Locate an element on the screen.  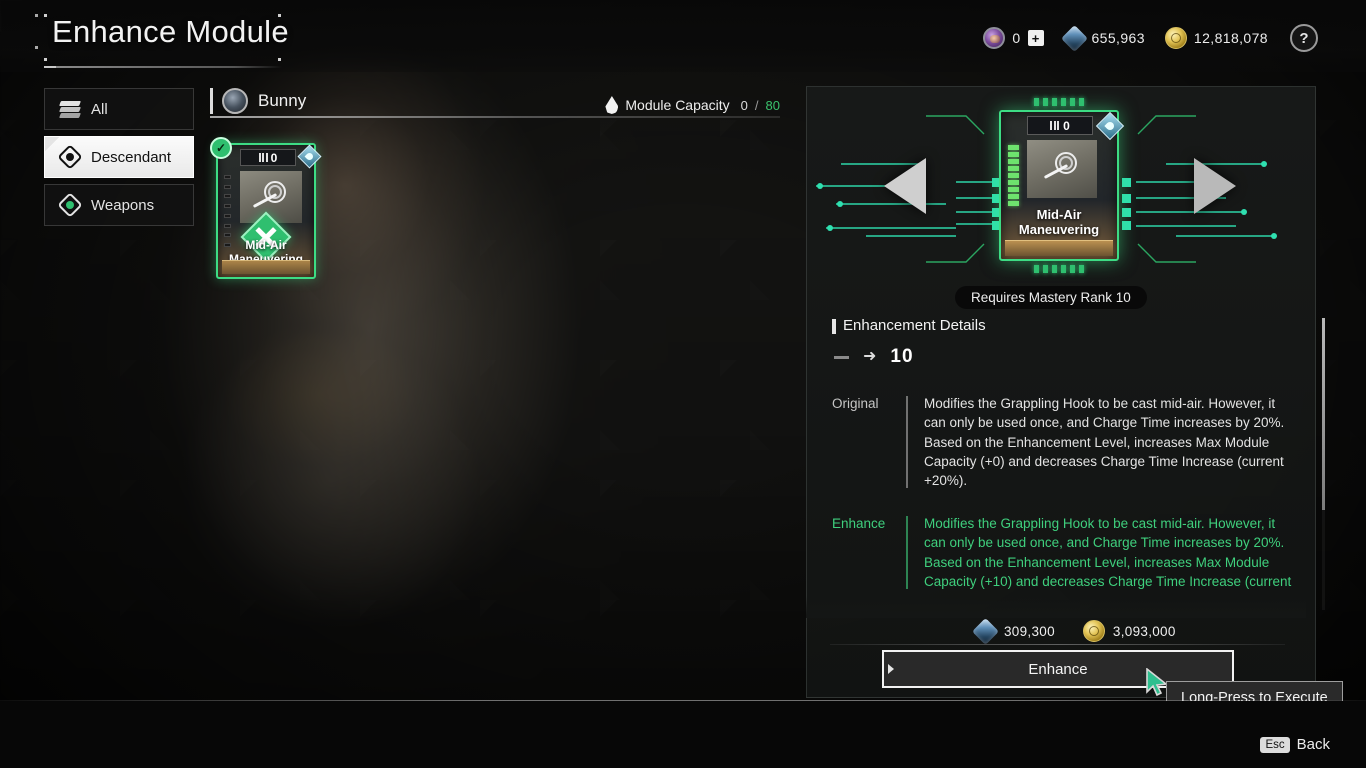
enhancement-level-row: ➜ 10 is located at coordinates (874, 357).